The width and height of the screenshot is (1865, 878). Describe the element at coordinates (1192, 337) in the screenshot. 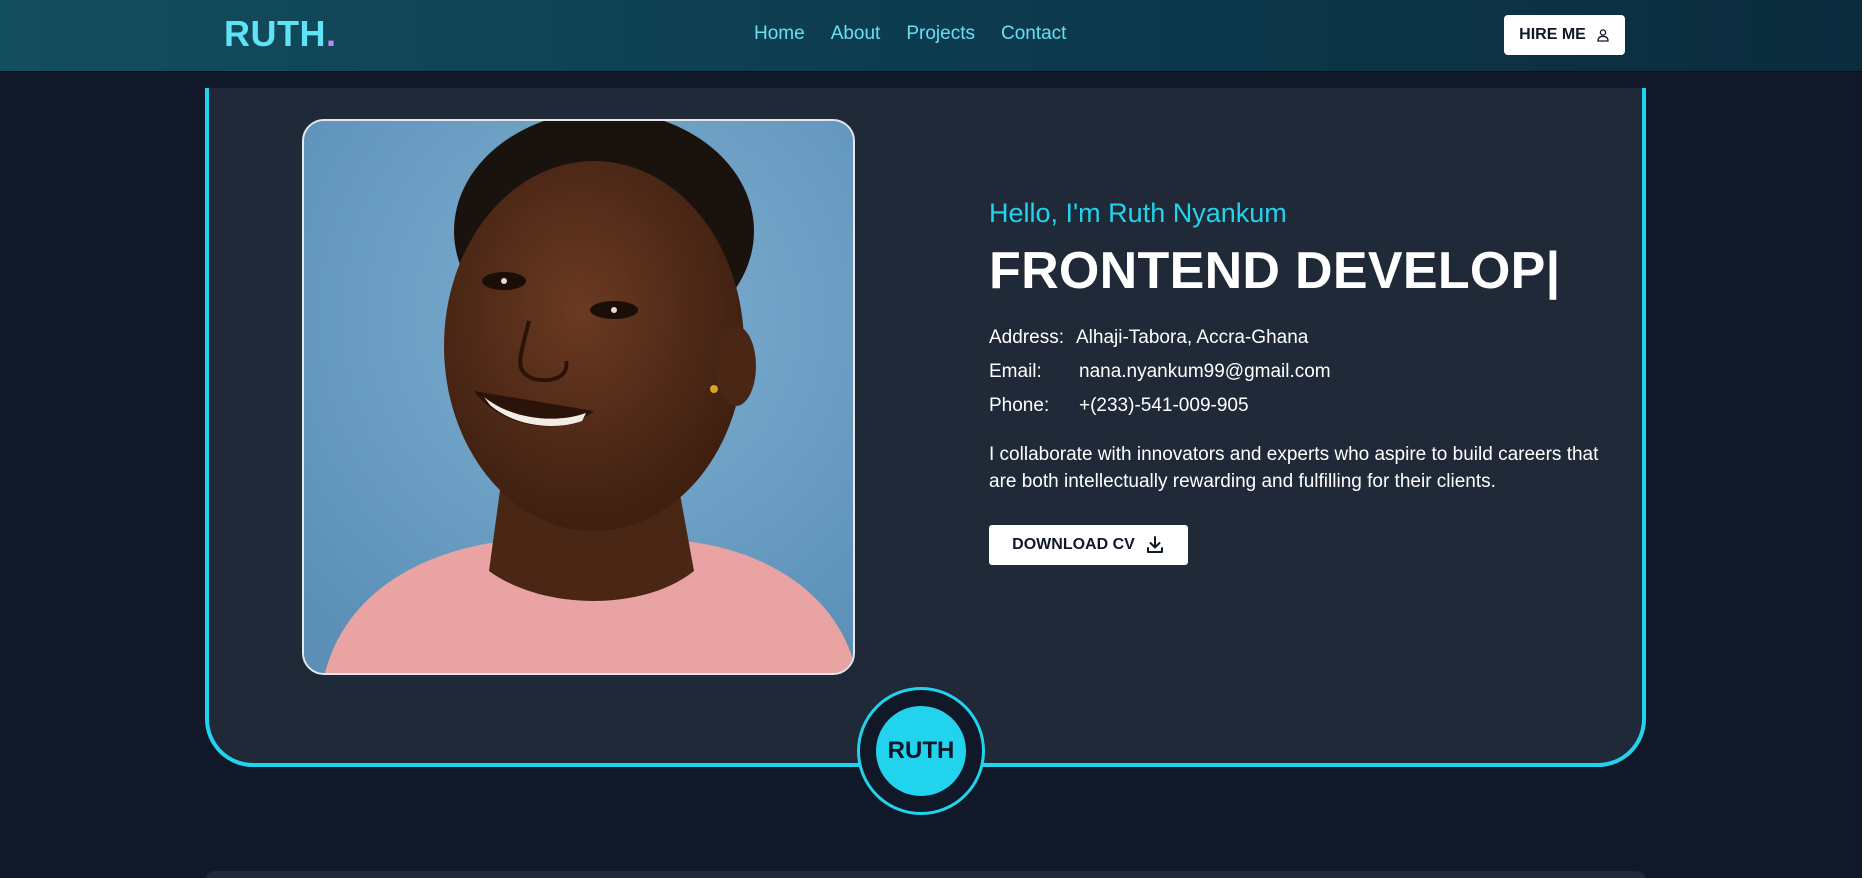

I see `address-value: Alhaji-Tabora, Accra-Ghana` at that location.